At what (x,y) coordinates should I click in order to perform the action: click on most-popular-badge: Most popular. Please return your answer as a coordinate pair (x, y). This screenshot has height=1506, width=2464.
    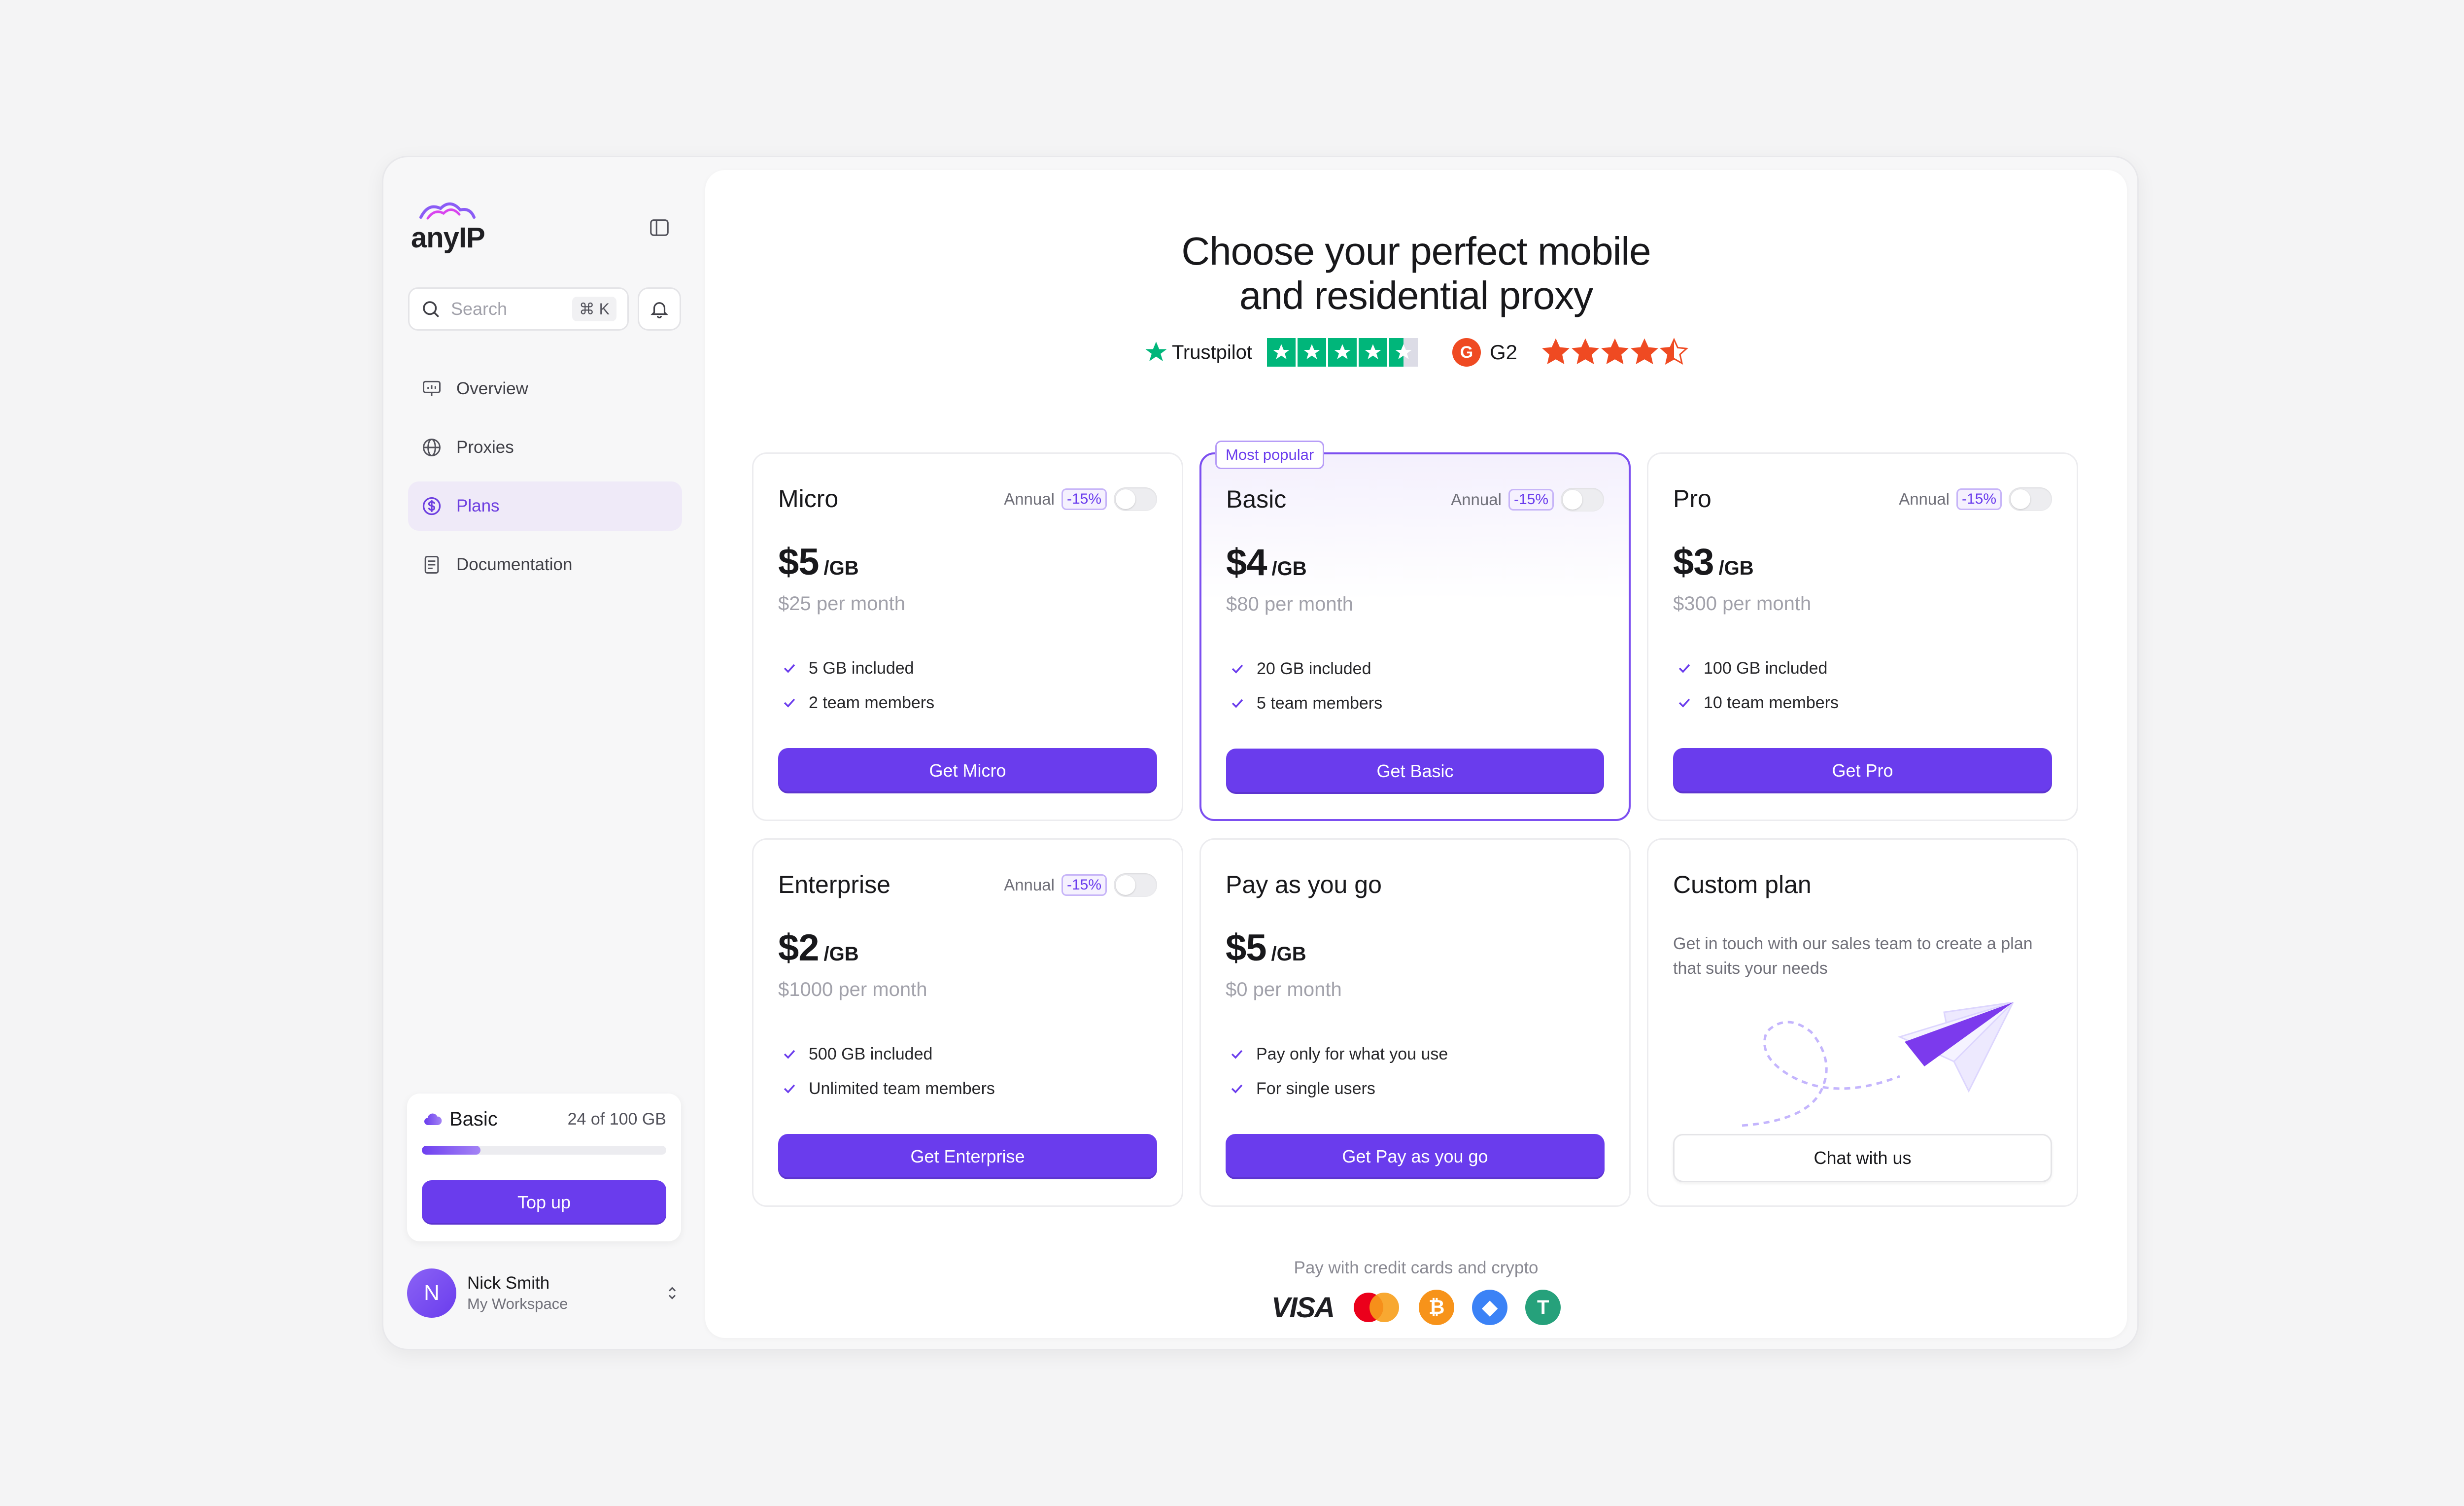
    Looking at the image, I should click on (1270, 455).